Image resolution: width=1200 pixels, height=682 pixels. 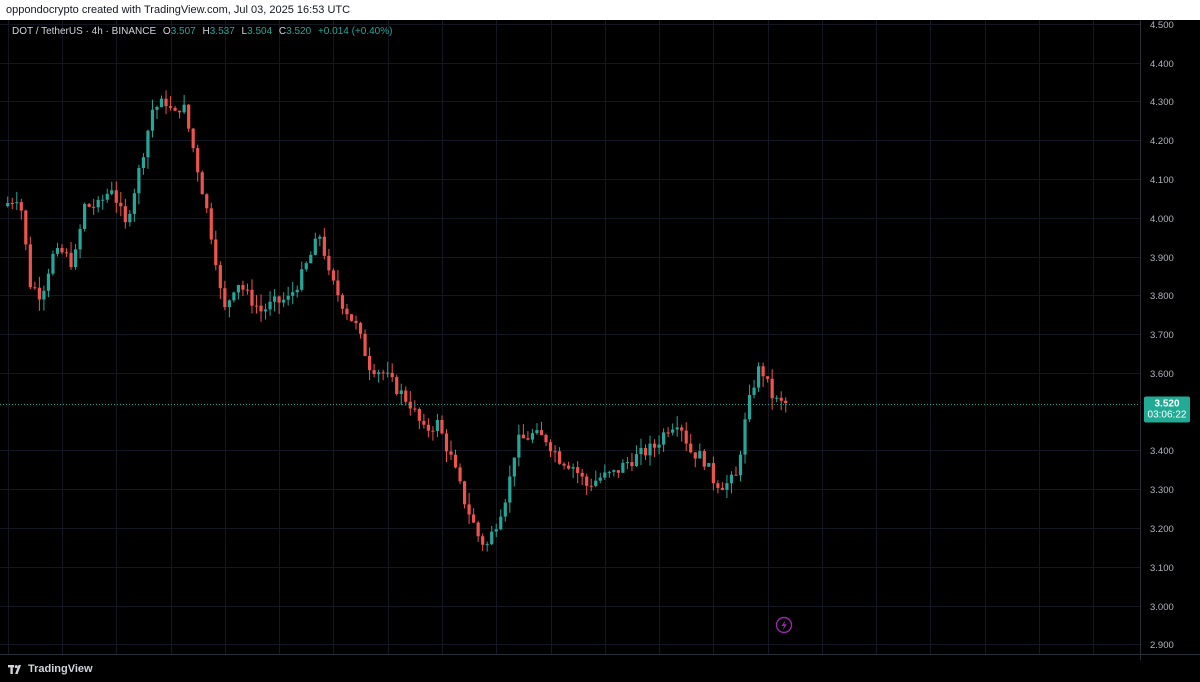 I want to click on lightning-icon, so click(x=784, y=625).